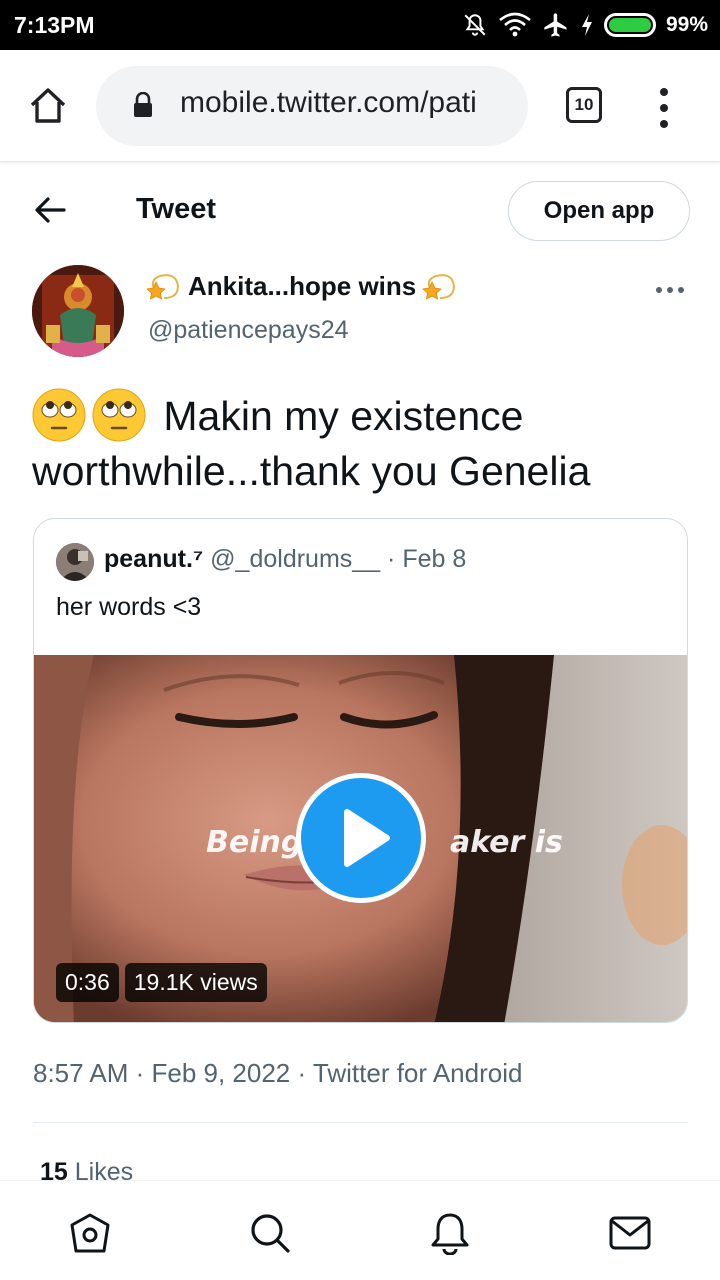 This screenshot has width=720, height=1280. Describe the element at coordinates (78, 311) in the screenshot. I see `author-avatar` at that location.